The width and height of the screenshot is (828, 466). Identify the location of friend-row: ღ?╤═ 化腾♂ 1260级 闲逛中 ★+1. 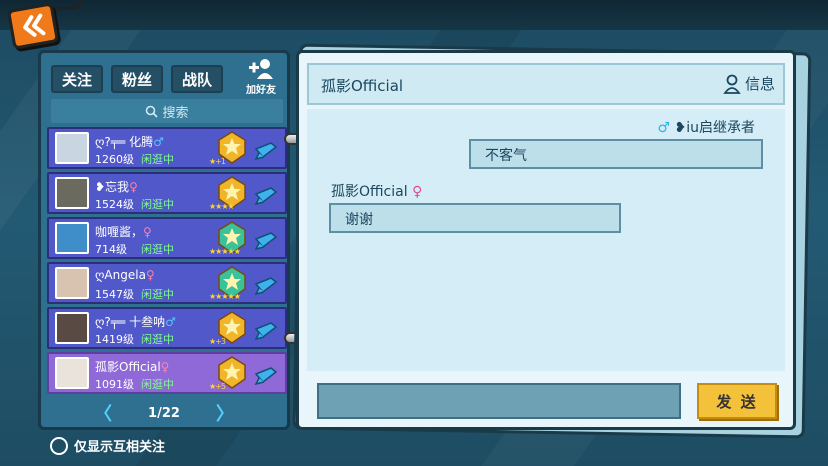
(167, 148).